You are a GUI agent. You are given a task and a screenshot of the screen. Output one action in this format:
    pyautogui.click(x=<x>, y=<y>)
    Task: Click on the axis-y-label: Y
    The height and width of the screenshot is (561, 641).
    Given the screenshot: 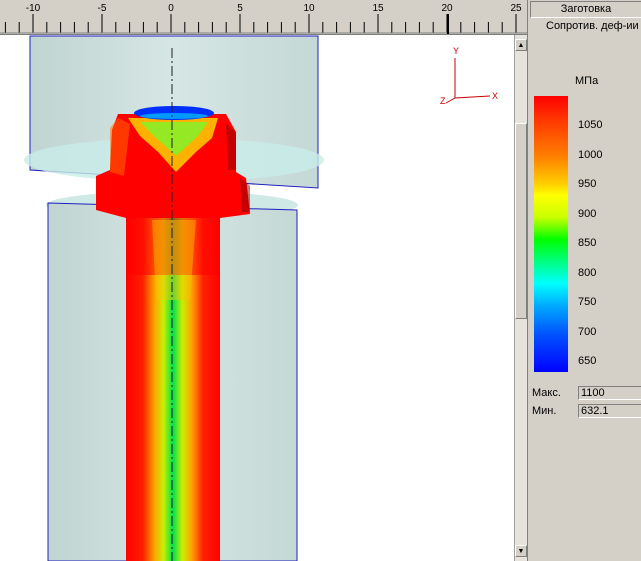 What is the action you would take?
    pyautogui.click(x=456, y=51)
    